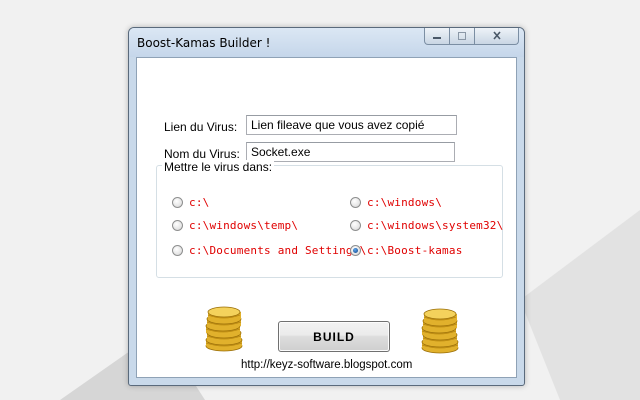  I want to click on footer-link: http://keyz-software.blogspot.com, so click(326, 365).